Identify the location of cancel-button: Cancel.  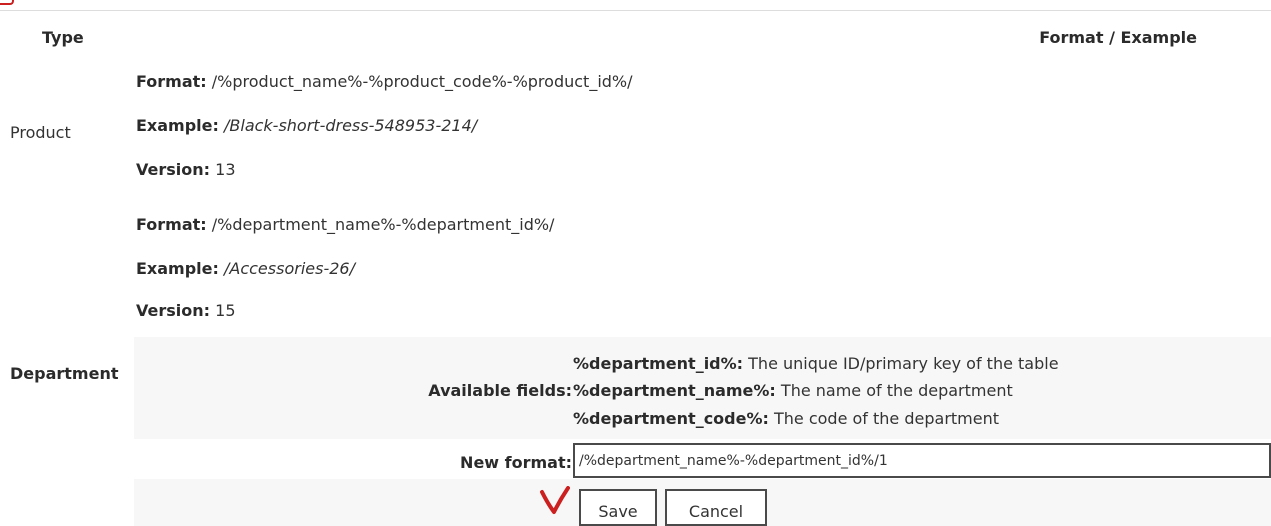
(716, 507).